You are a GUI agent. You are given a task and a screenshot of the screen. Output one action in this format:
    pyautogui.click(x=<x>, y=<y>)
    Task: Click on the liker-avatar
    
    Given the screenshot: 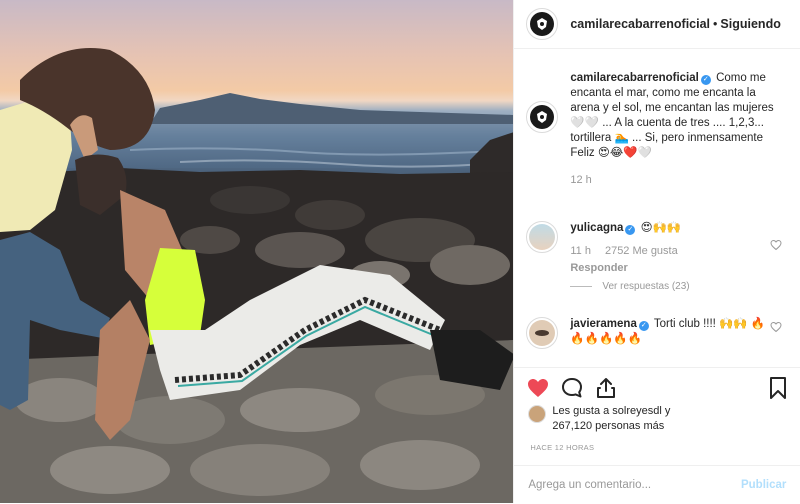 What is the action you would take?
    pyautogui.click(x=537, y=414)
    